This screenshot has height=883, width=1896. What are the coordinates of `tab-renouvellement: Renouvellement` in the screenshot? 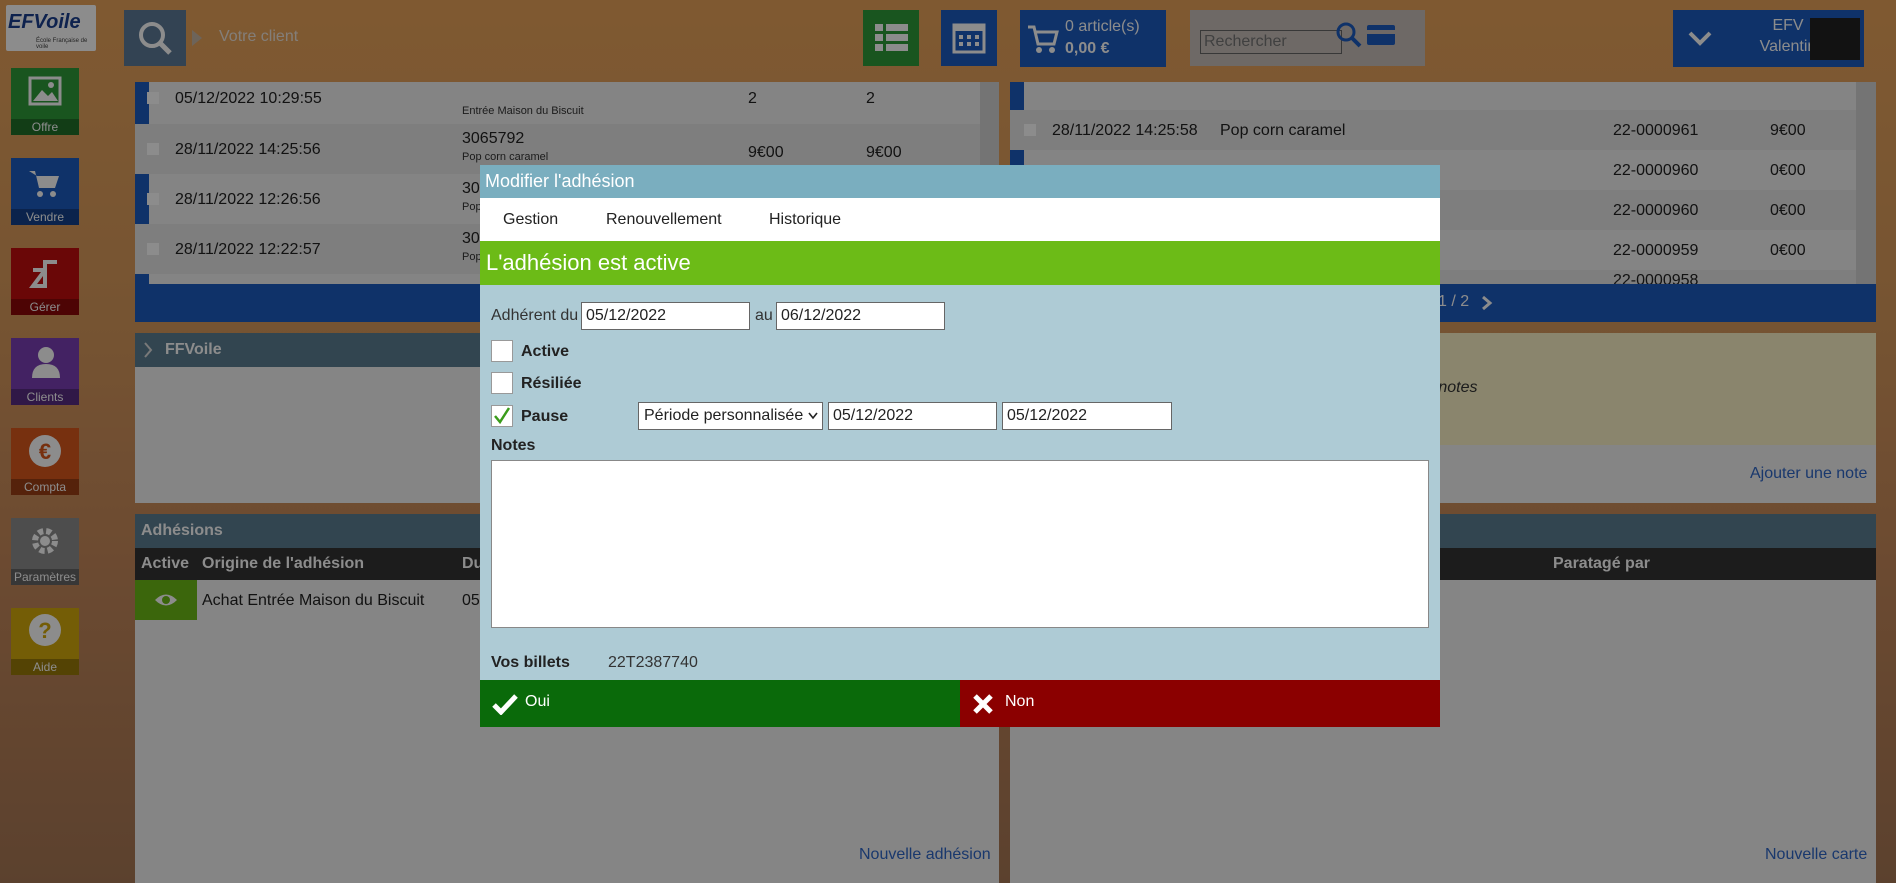 It's located at (664, 220).